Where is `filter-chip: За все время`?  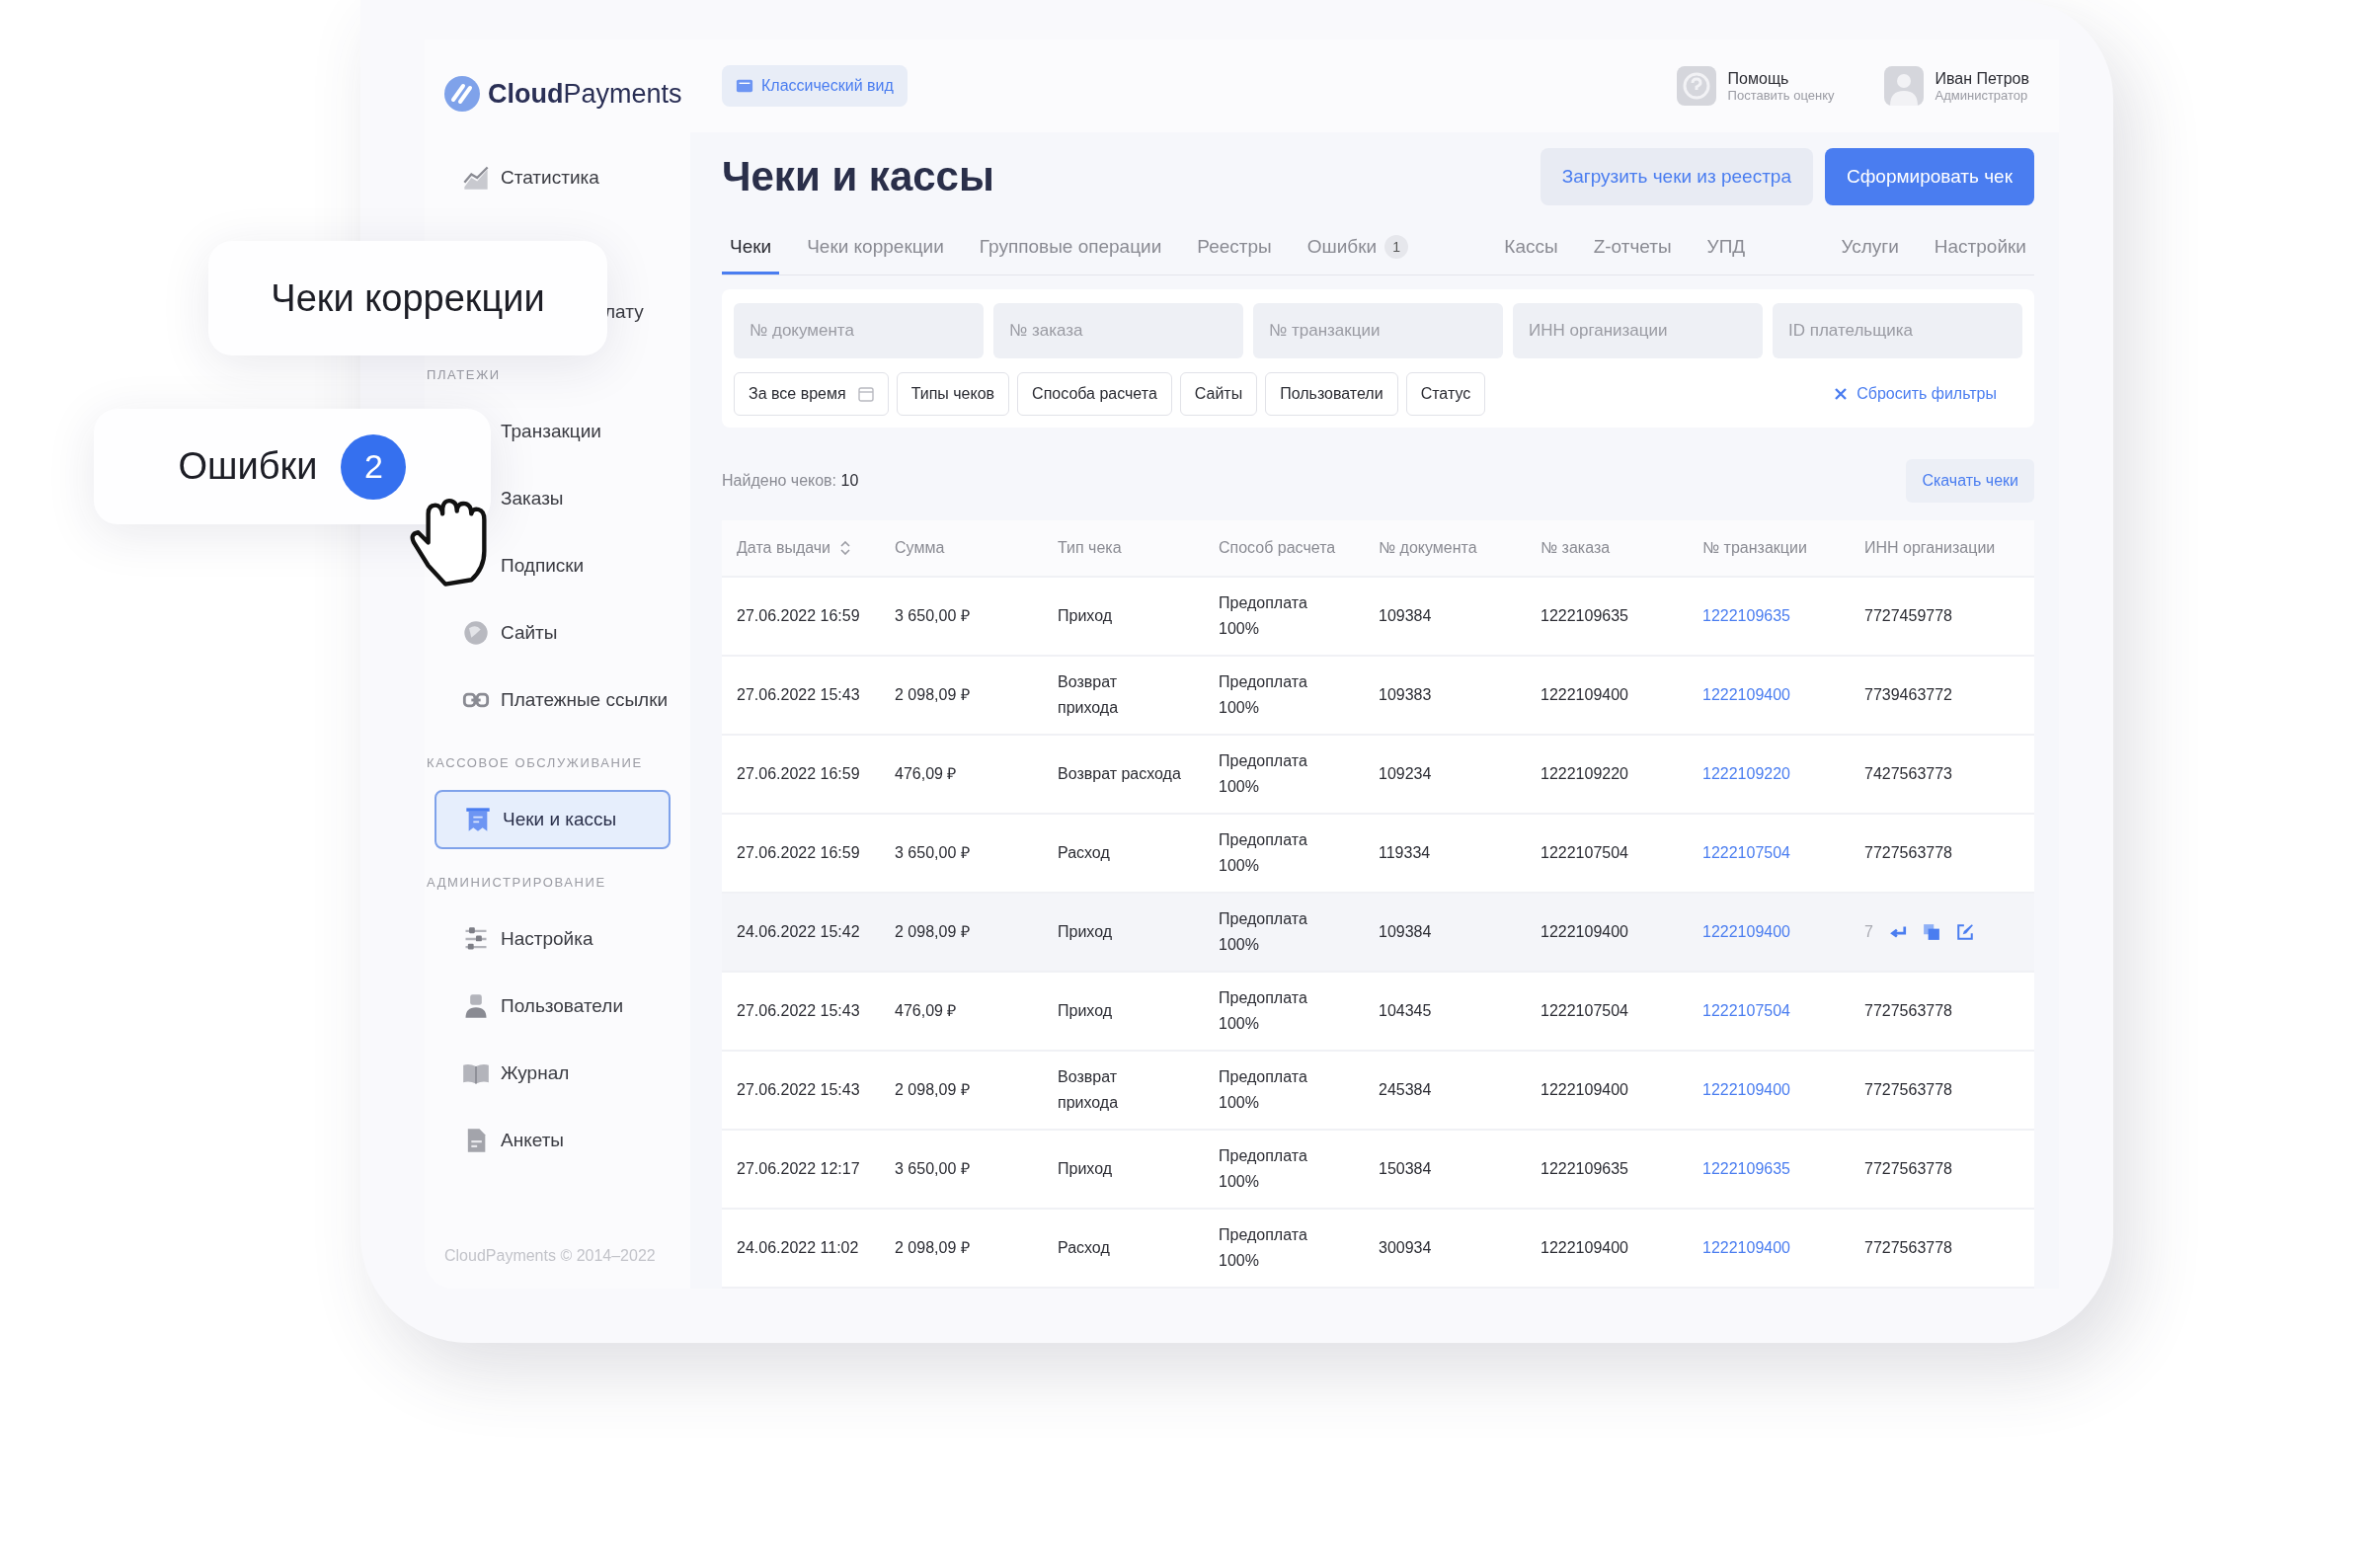 filter-chip: За все время is located at coordinates (812, 394).